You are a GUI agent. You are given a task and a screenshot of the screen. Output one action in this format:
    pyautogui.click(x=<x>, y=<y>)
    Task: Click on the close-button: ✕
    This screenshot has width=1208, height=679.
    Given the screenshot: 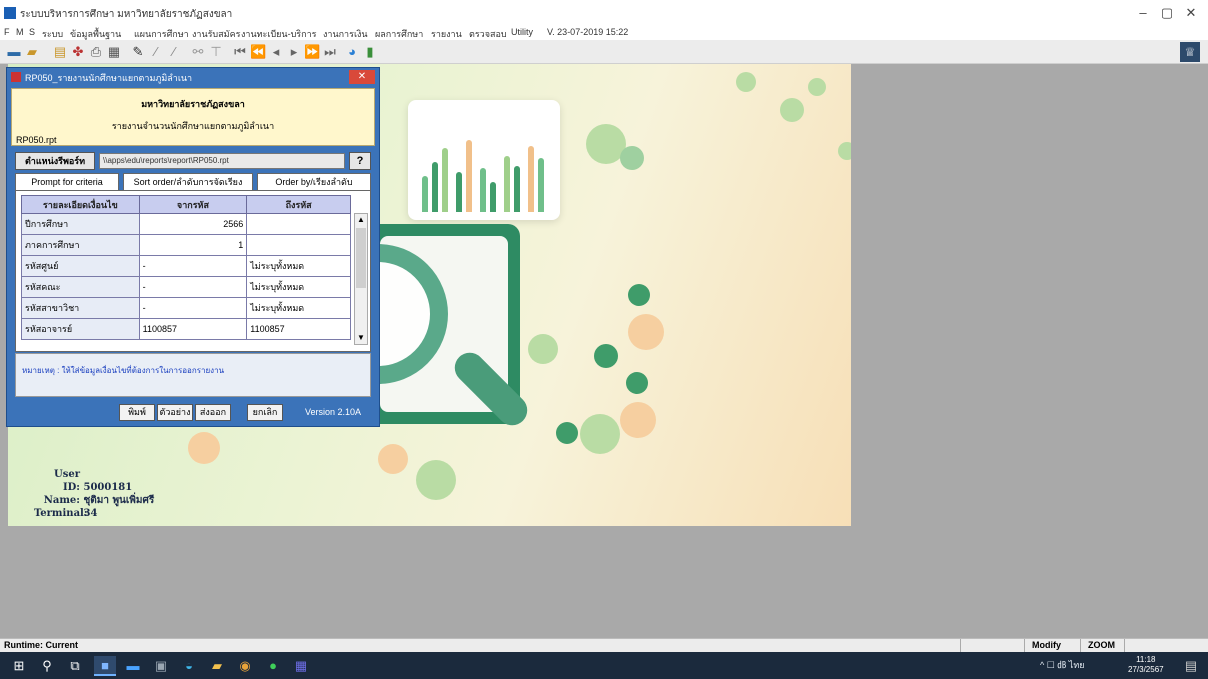 What is the action you would take?
    pyautogui.click(x=1191, y=13)
    